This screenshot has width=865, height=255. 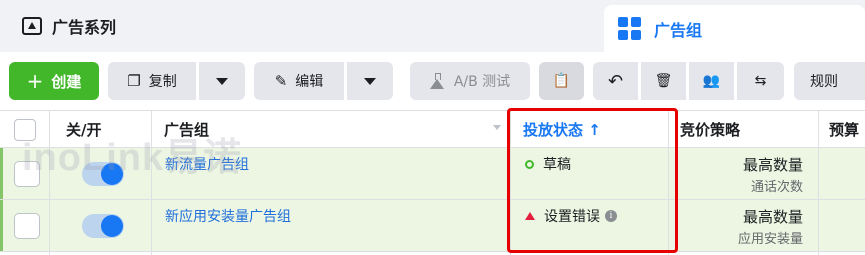 What do you see at coordinates (32, 26) in the screenshot?
I see `folder-icon` at bounding box center [32, 26].